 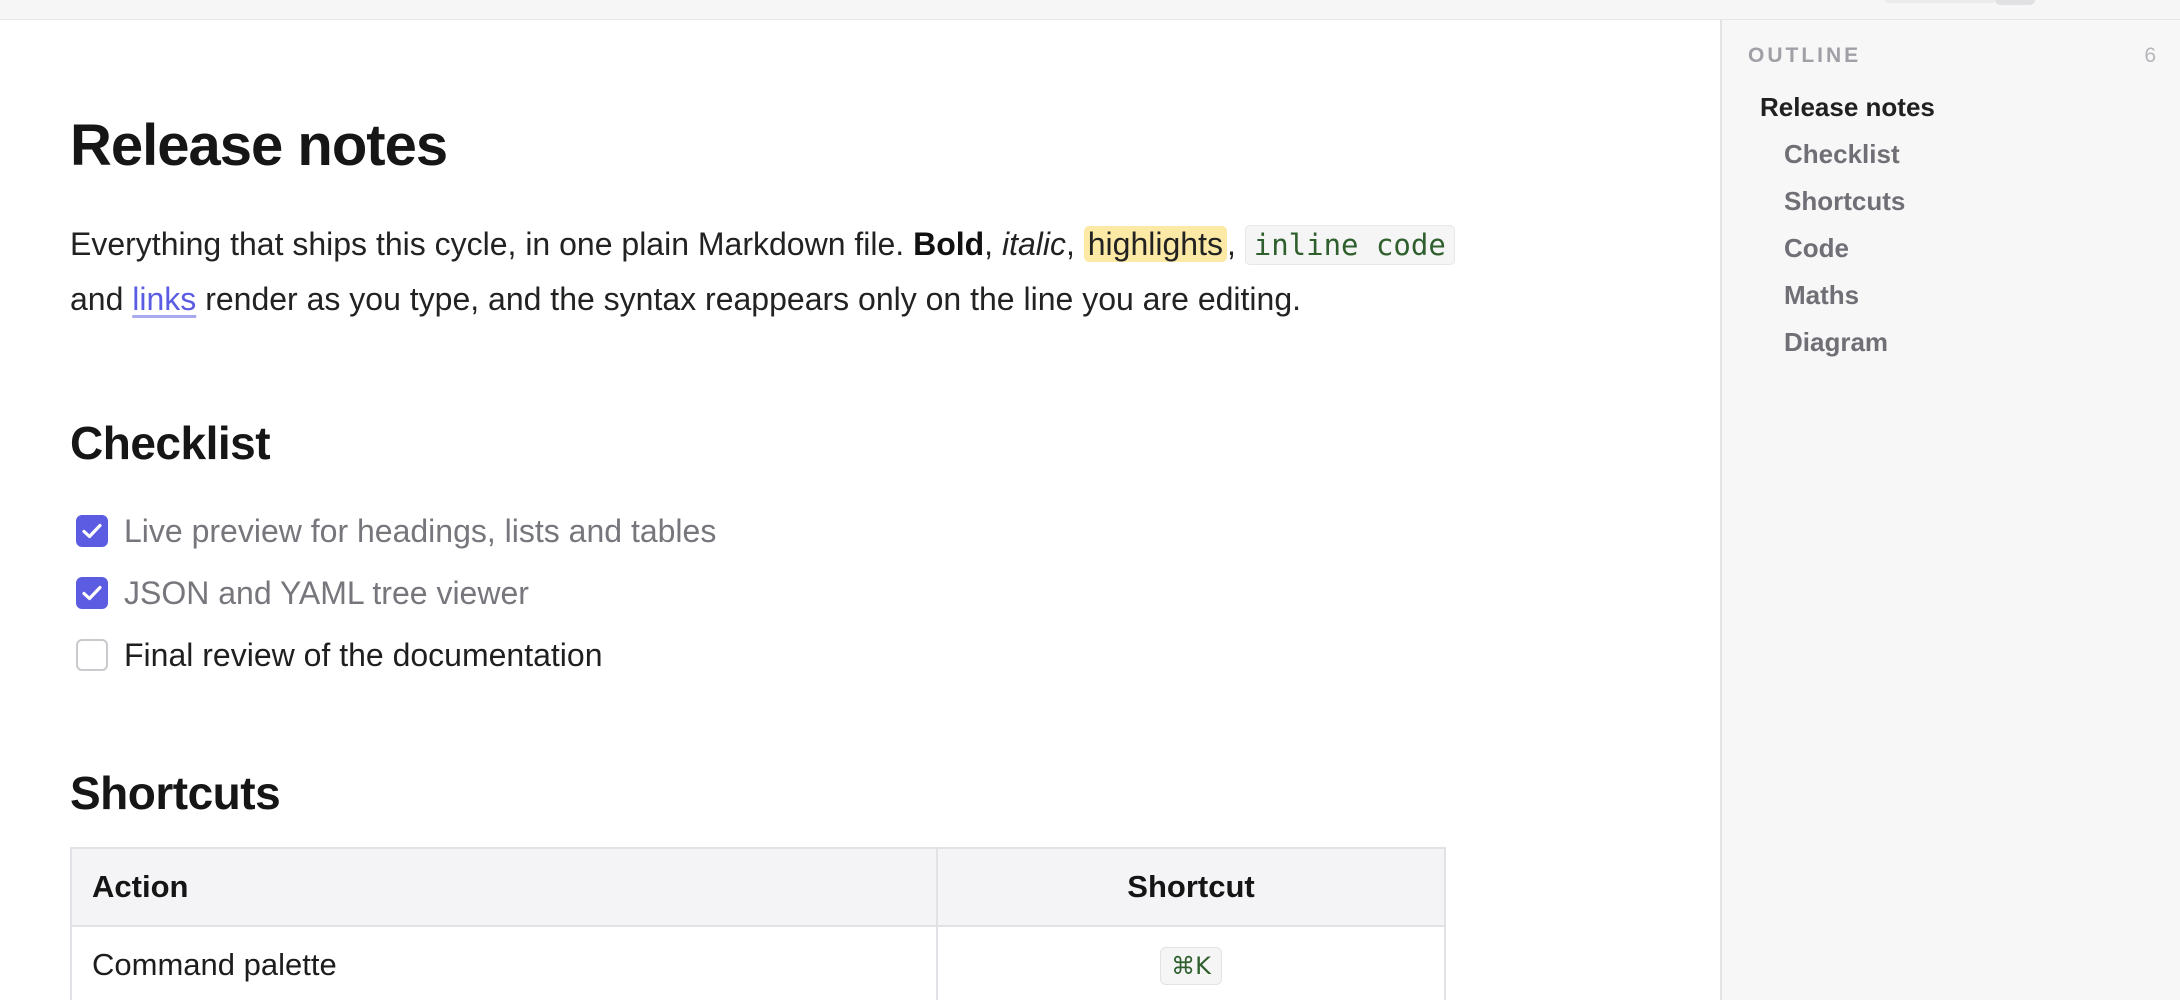 What do you see at coordinates (1155, 244) in the screenshot?
I see `highlight-text: highlights` at bounding box center [1155, 244].